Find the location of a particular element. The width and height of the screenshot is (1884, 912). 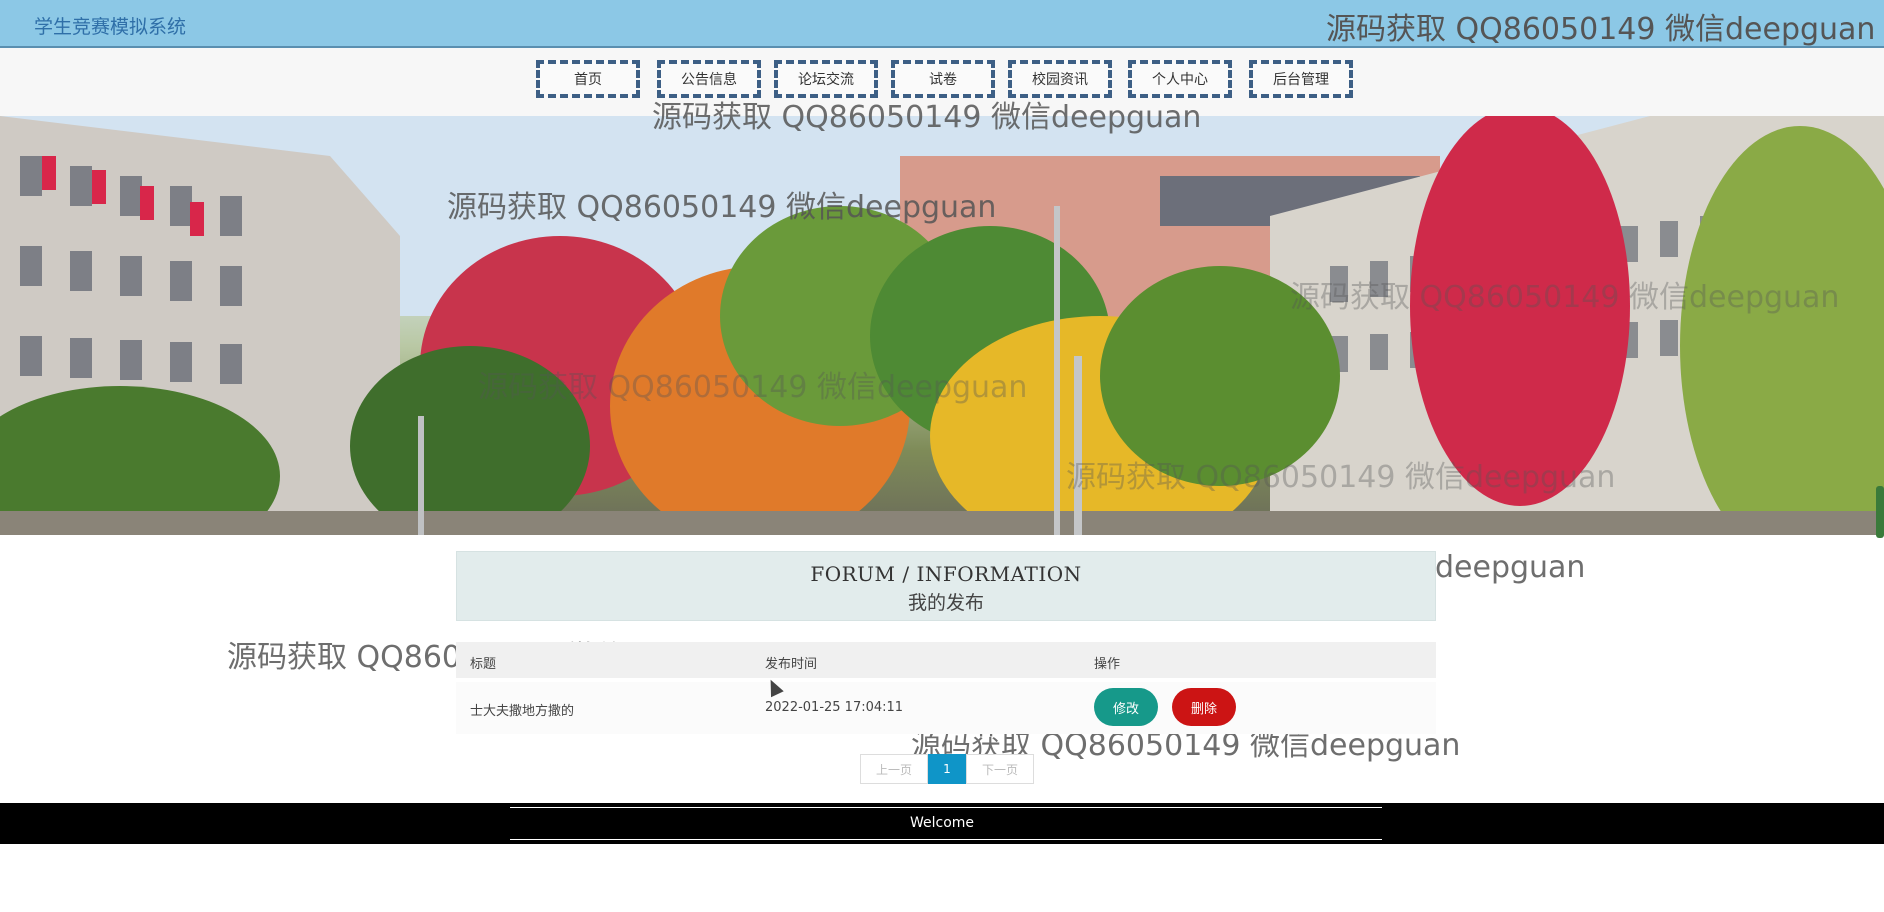

section-title-zh: 我的发布 is located at coordinates (945, 603).